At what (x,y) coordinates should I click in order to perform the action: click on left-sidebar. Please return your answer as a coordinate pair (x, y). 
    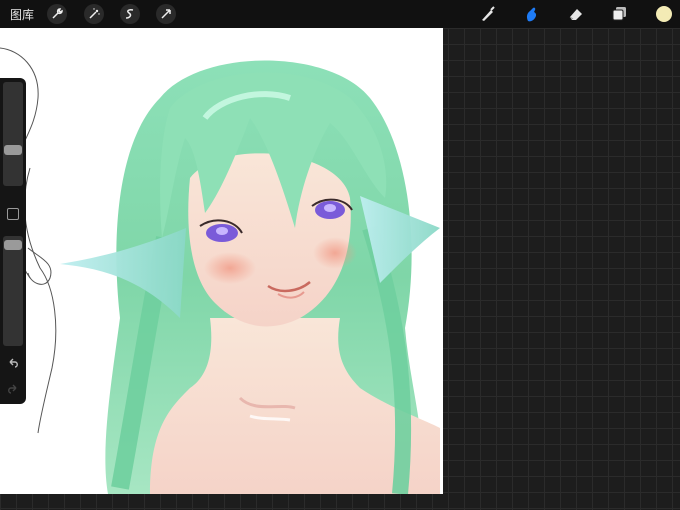
    Looking at the image, I should click on (13, 241).